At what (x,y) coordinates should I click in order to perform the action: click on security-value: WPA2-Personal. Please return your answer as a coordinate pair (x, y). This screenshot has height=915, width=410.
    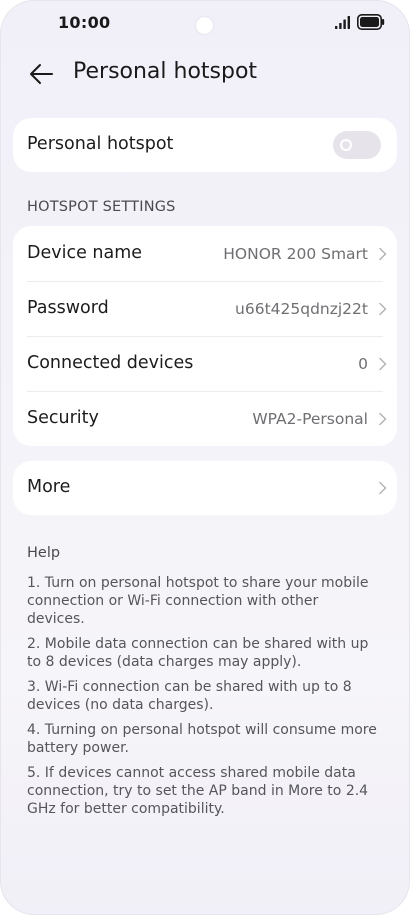
    Looking at the image, I should click on (310, 419).